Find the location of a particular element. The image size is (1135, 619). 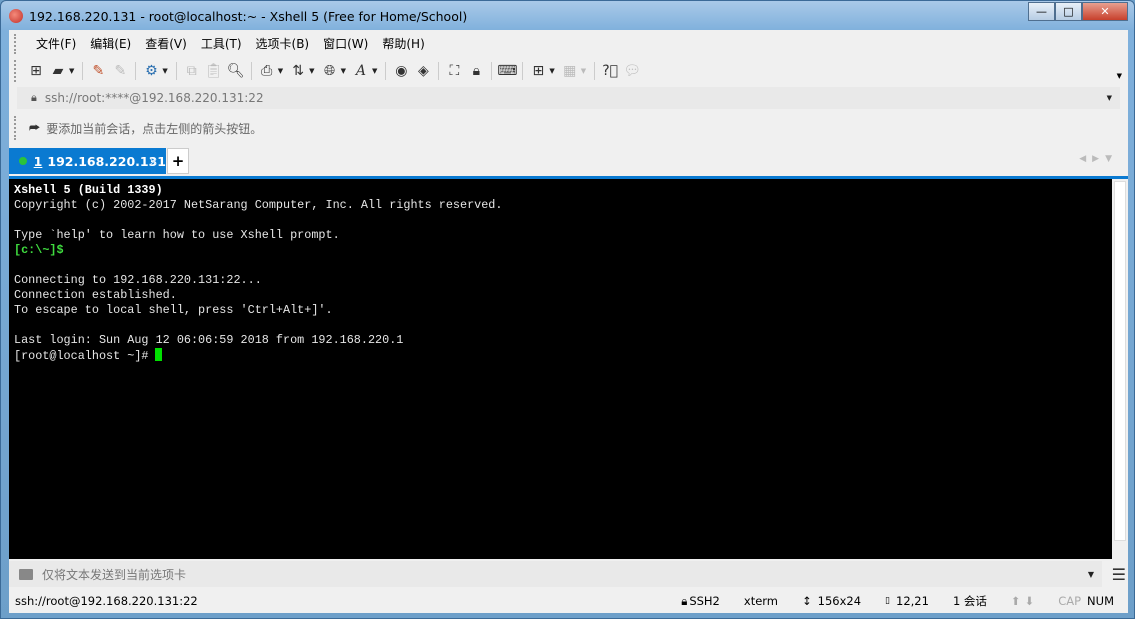

menu-tools: 工具(T) is located at coordinates (221, 43).